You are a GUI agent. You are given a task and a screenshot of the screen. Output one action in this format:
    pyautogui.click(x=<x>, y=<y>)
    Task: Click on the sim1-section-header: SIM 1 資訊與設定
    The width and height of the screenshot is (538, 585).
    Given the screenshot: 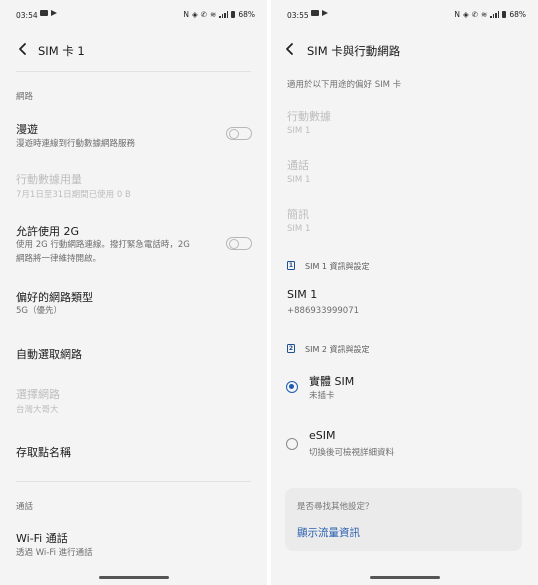 What is the action you would take?
    pyautogui.click(x=337, y=266)
    